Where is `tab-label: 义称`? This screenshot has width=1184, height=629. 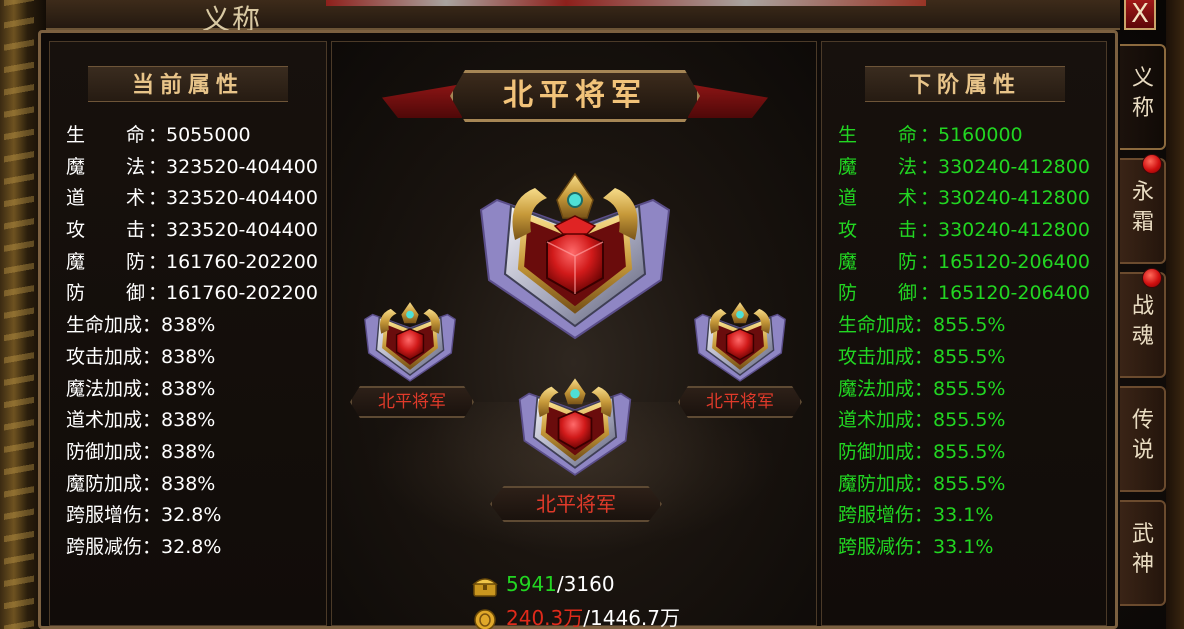 tab-label: 义称 is located at coordinates (1142, 93).